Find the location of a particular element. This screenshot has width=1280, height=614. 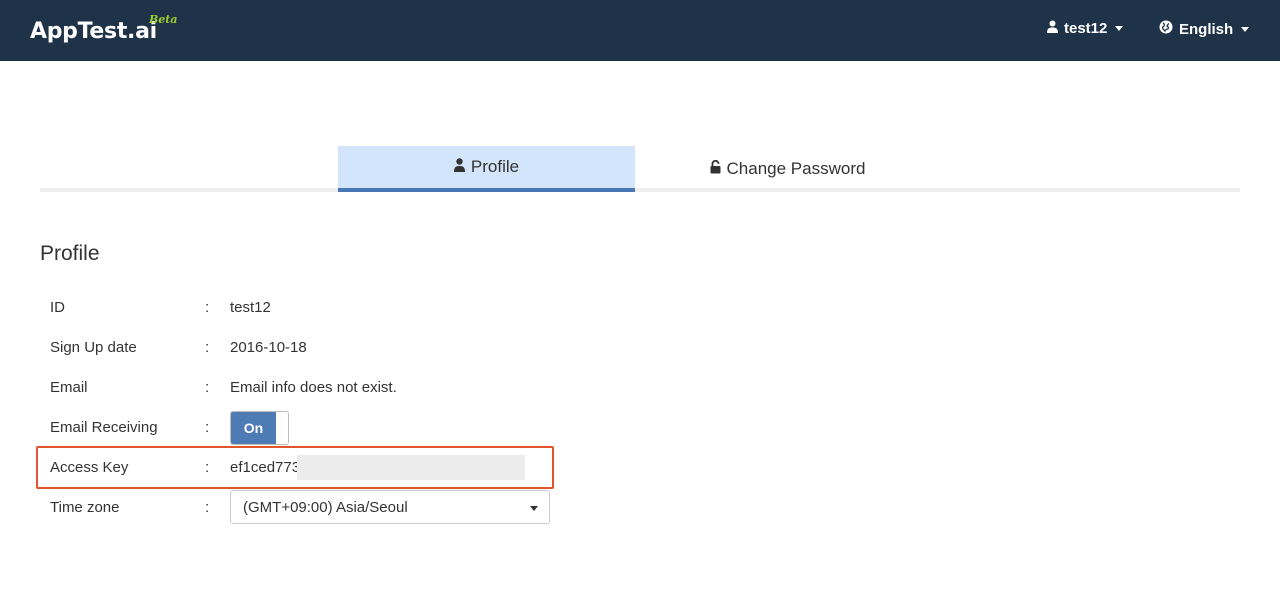

signup-date-label: Sign Up date is located at coordinates (93, 347).